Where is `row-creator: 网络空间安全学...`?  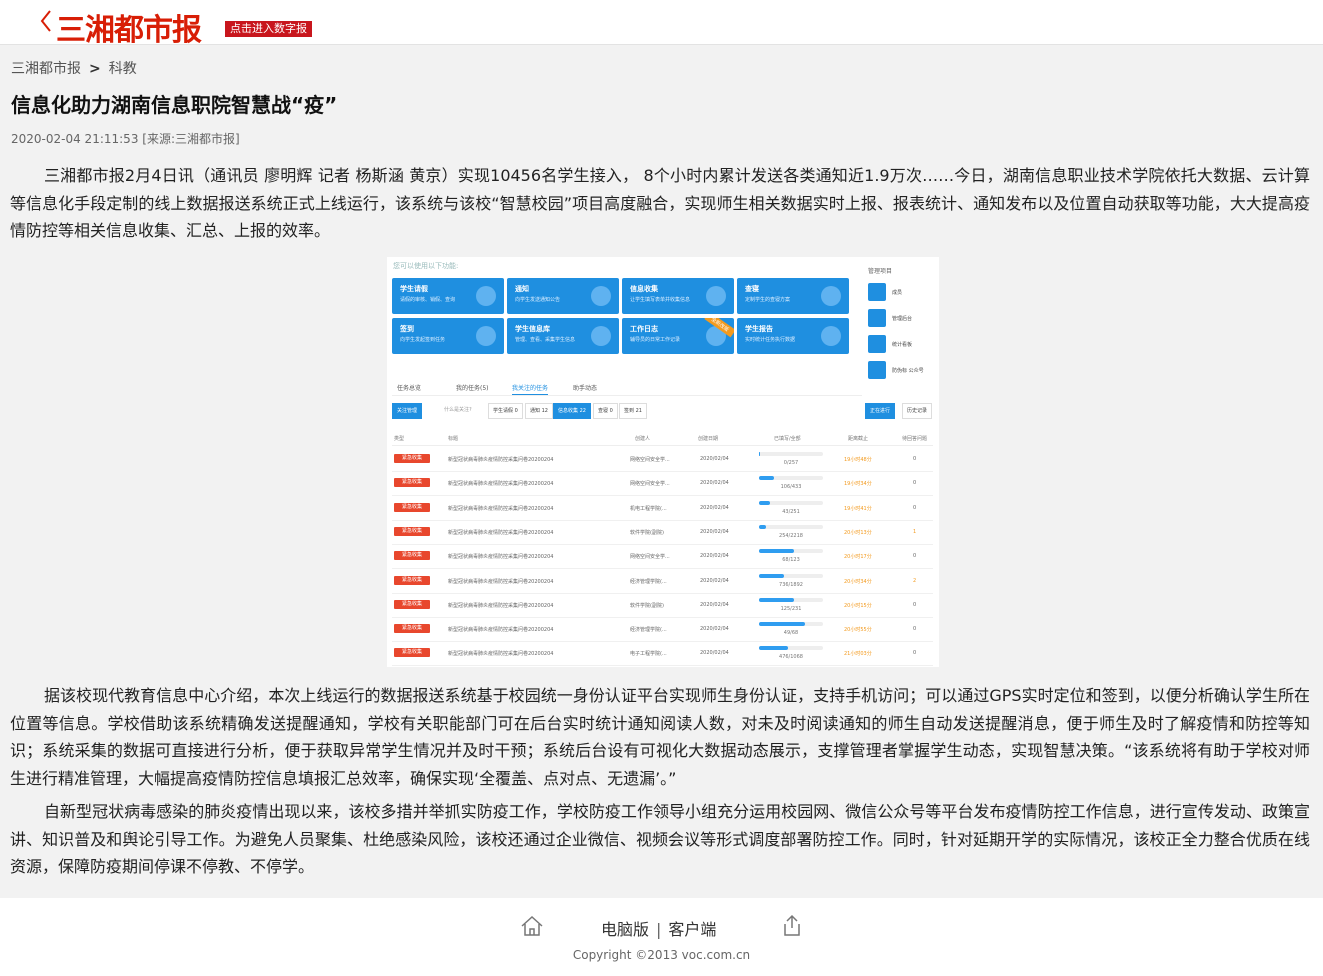 row-creator: 网络空间安全学... is located at coordinates (650, 557).